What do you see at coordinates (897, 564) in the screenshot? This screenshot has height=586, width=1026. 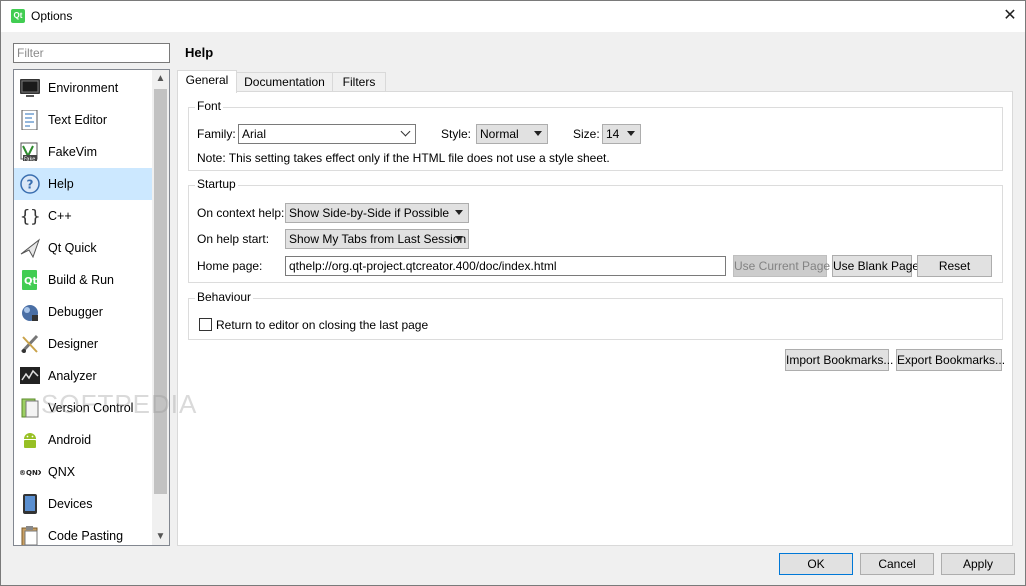 I see `cancel-button: Cancel` at bounding box center [897, 564].